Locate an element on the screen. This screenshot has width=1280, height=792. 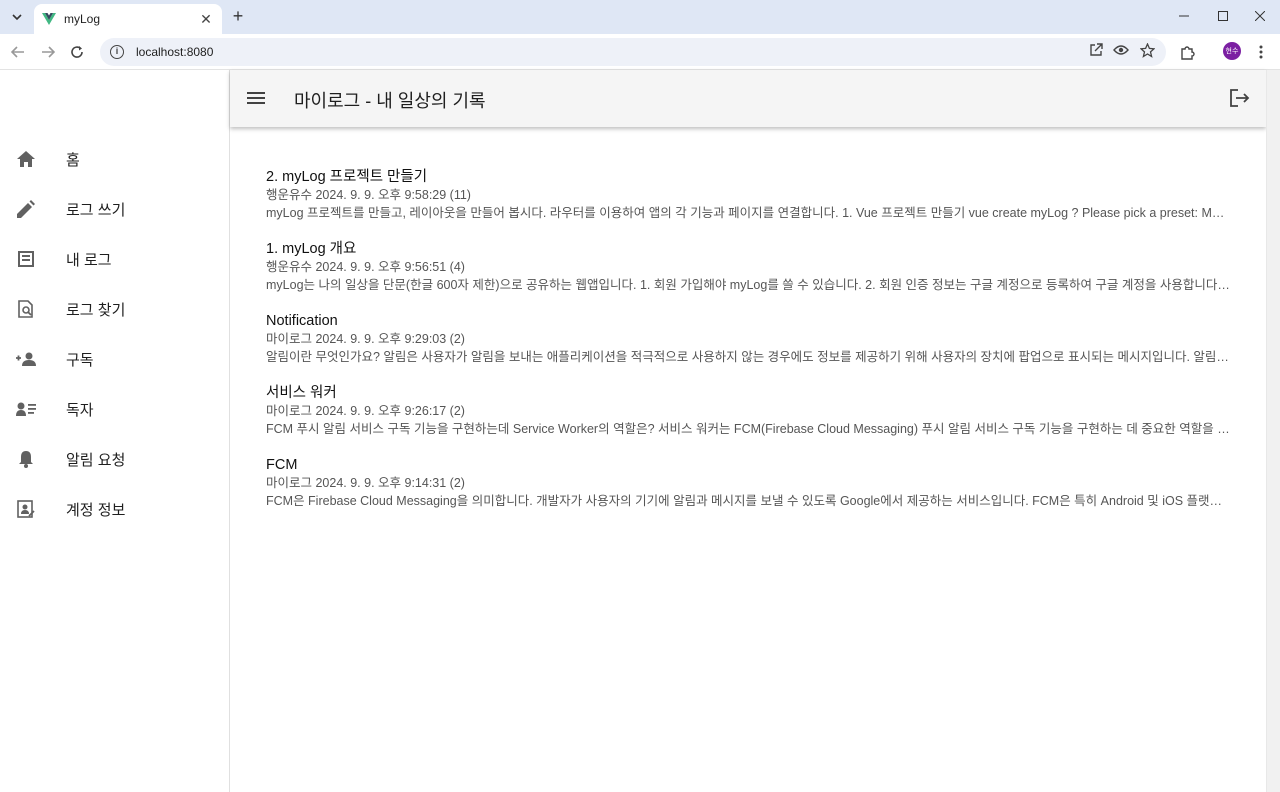
pencil-icon is located at coordinates (26, 209).